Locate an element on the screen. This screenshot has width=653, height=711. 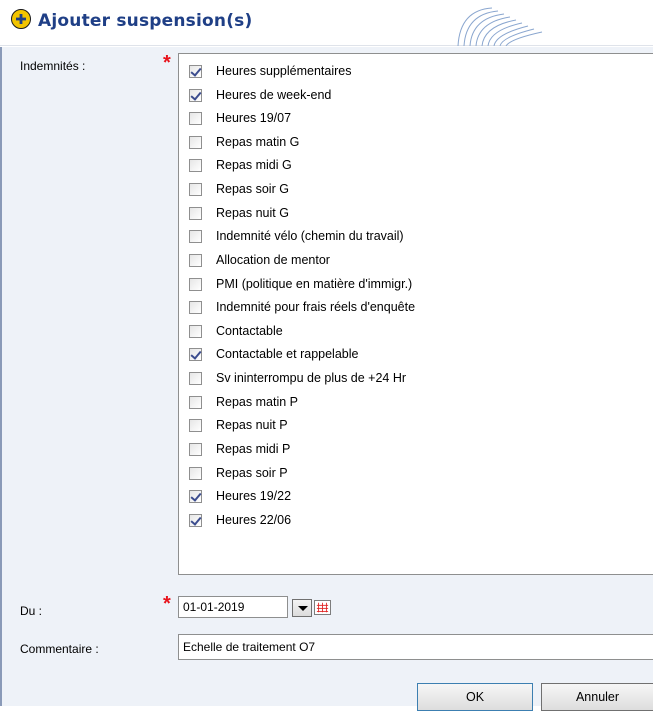
checkbox-label: Heures supplémentaires is located at coordinates (284, 71).